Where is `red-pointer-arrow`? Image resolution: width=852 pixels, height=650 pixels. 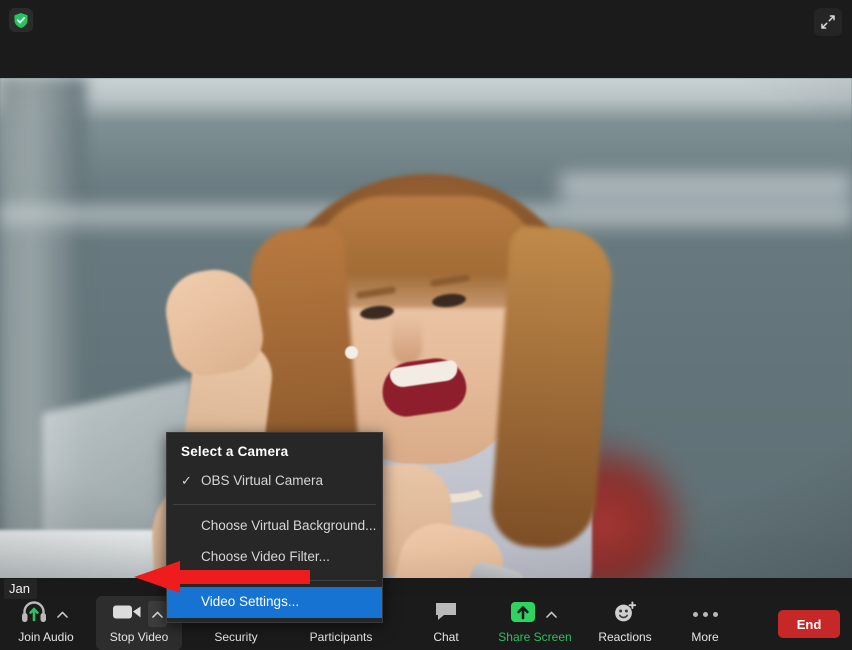
red-pointer-arrow is located at coordinates (215, 579).